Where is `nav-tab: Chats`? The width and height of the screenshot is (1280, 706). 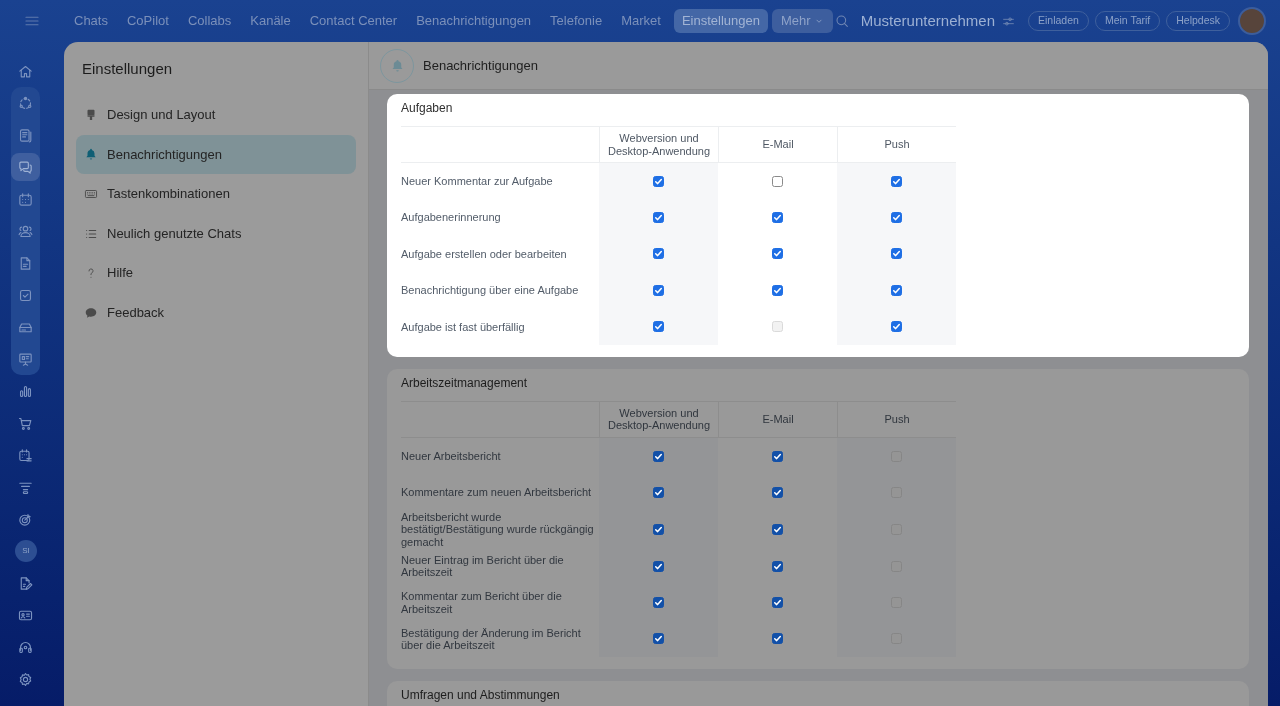
nav-tab: Chats is located at coordinates (91, 21).